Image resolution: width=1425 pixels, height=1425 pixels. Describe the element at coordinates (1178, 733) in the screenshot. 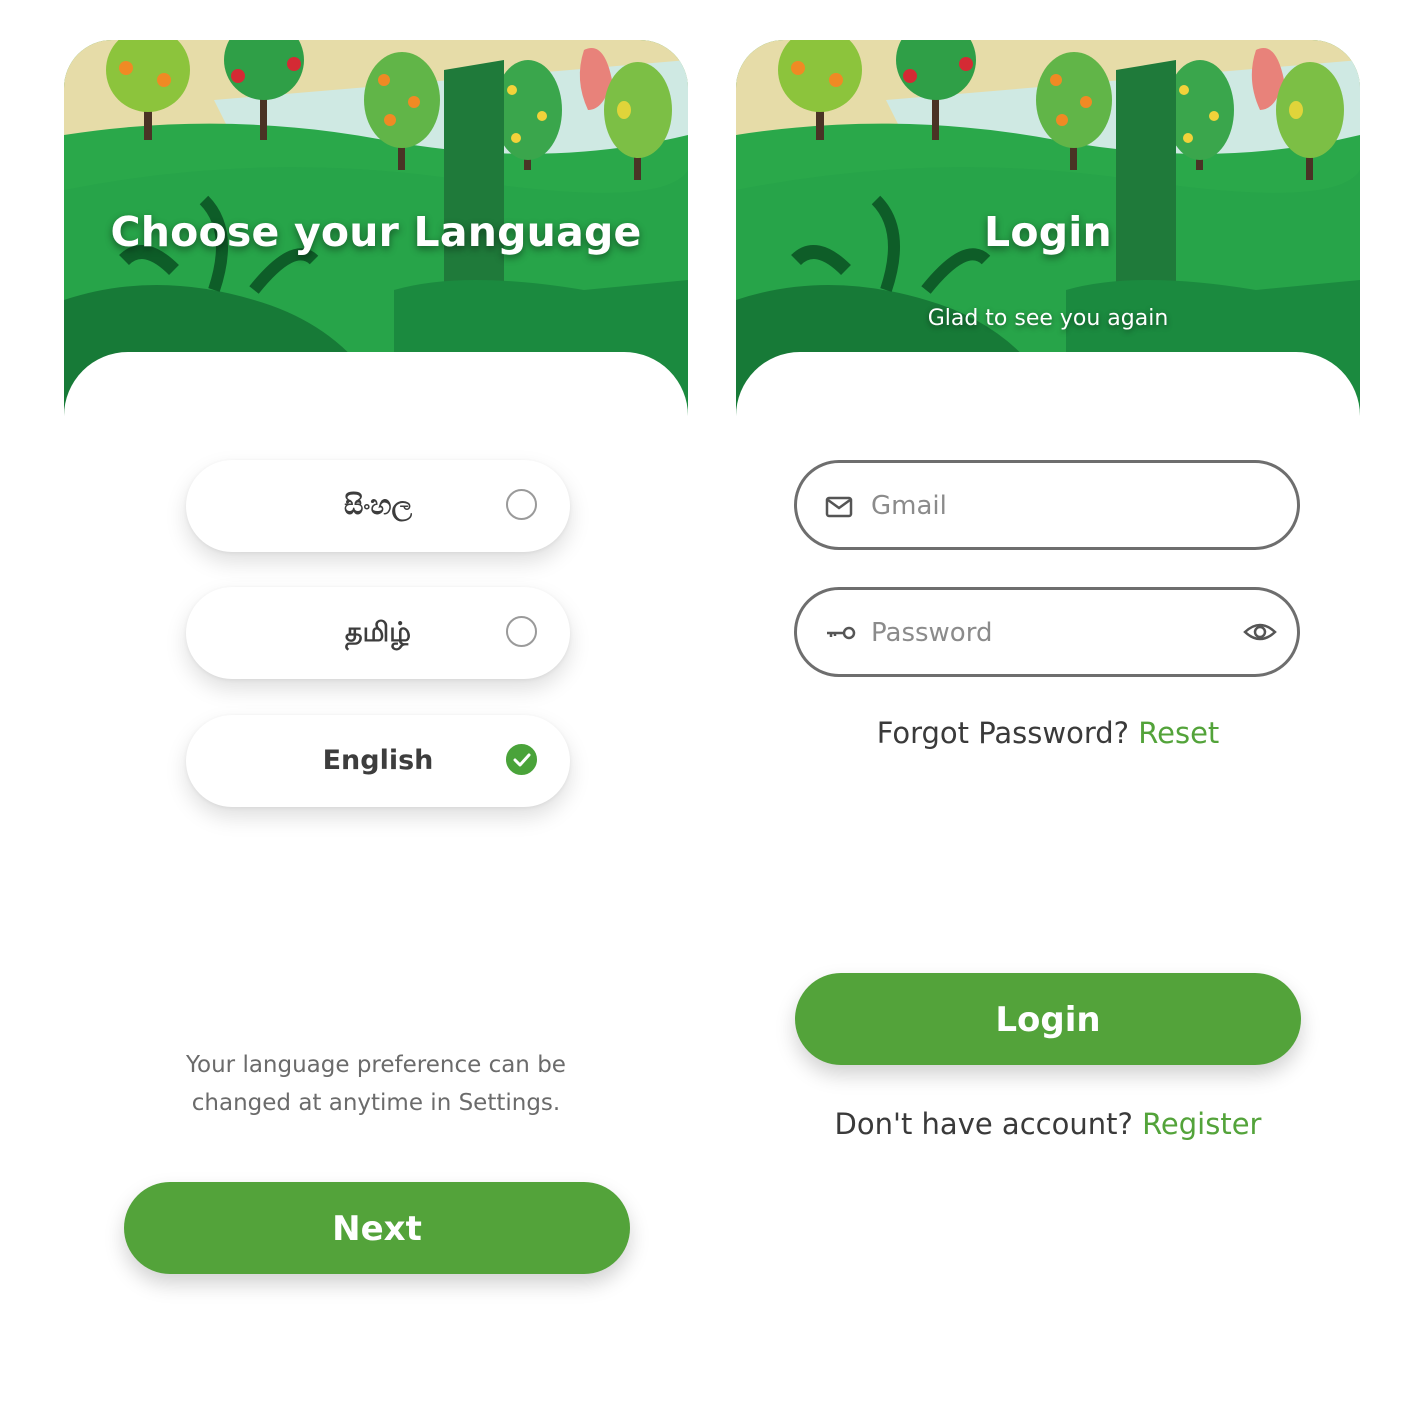

I see `reset-link: Reset` at that location.